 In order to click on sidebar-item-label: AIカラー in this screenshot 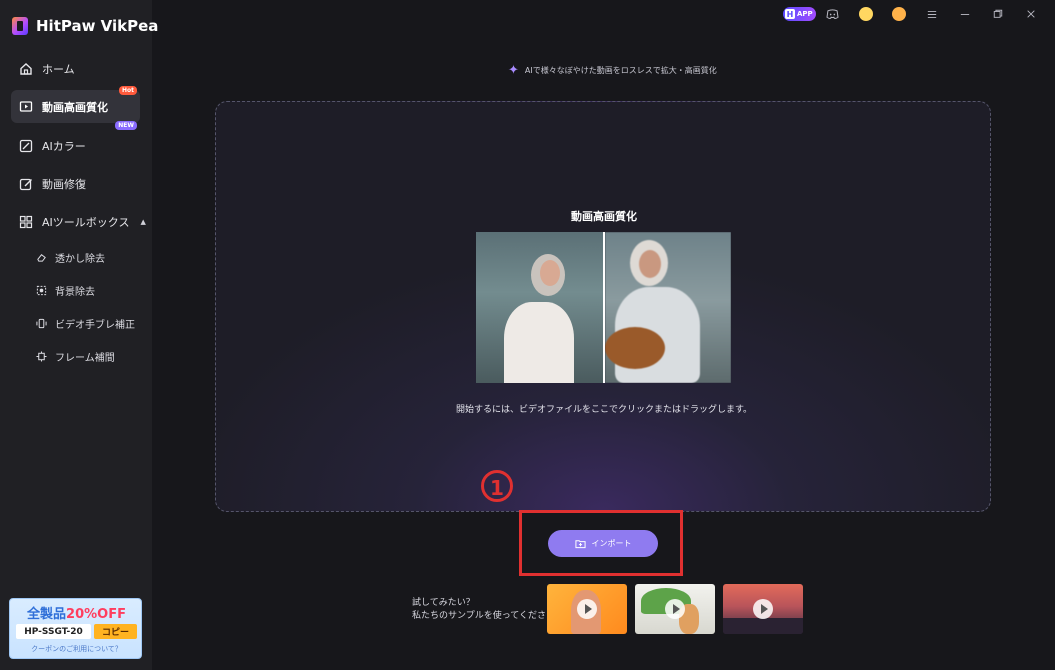, I will do `click(64, 146)`.